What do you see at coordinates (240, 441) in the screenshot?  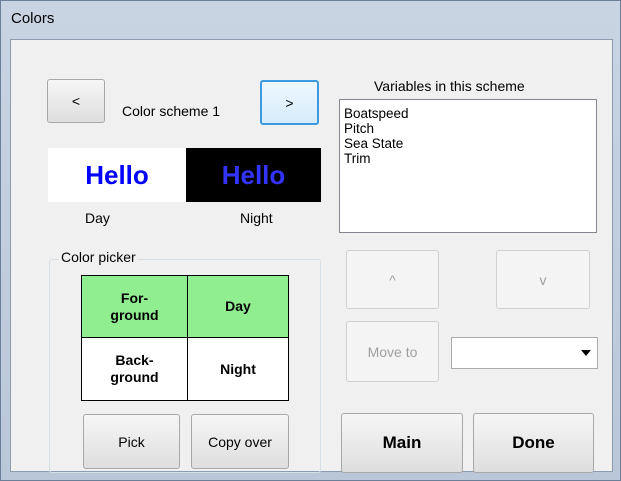 I see `copy-over-button: Copy over` at bounding box center [240, 441].